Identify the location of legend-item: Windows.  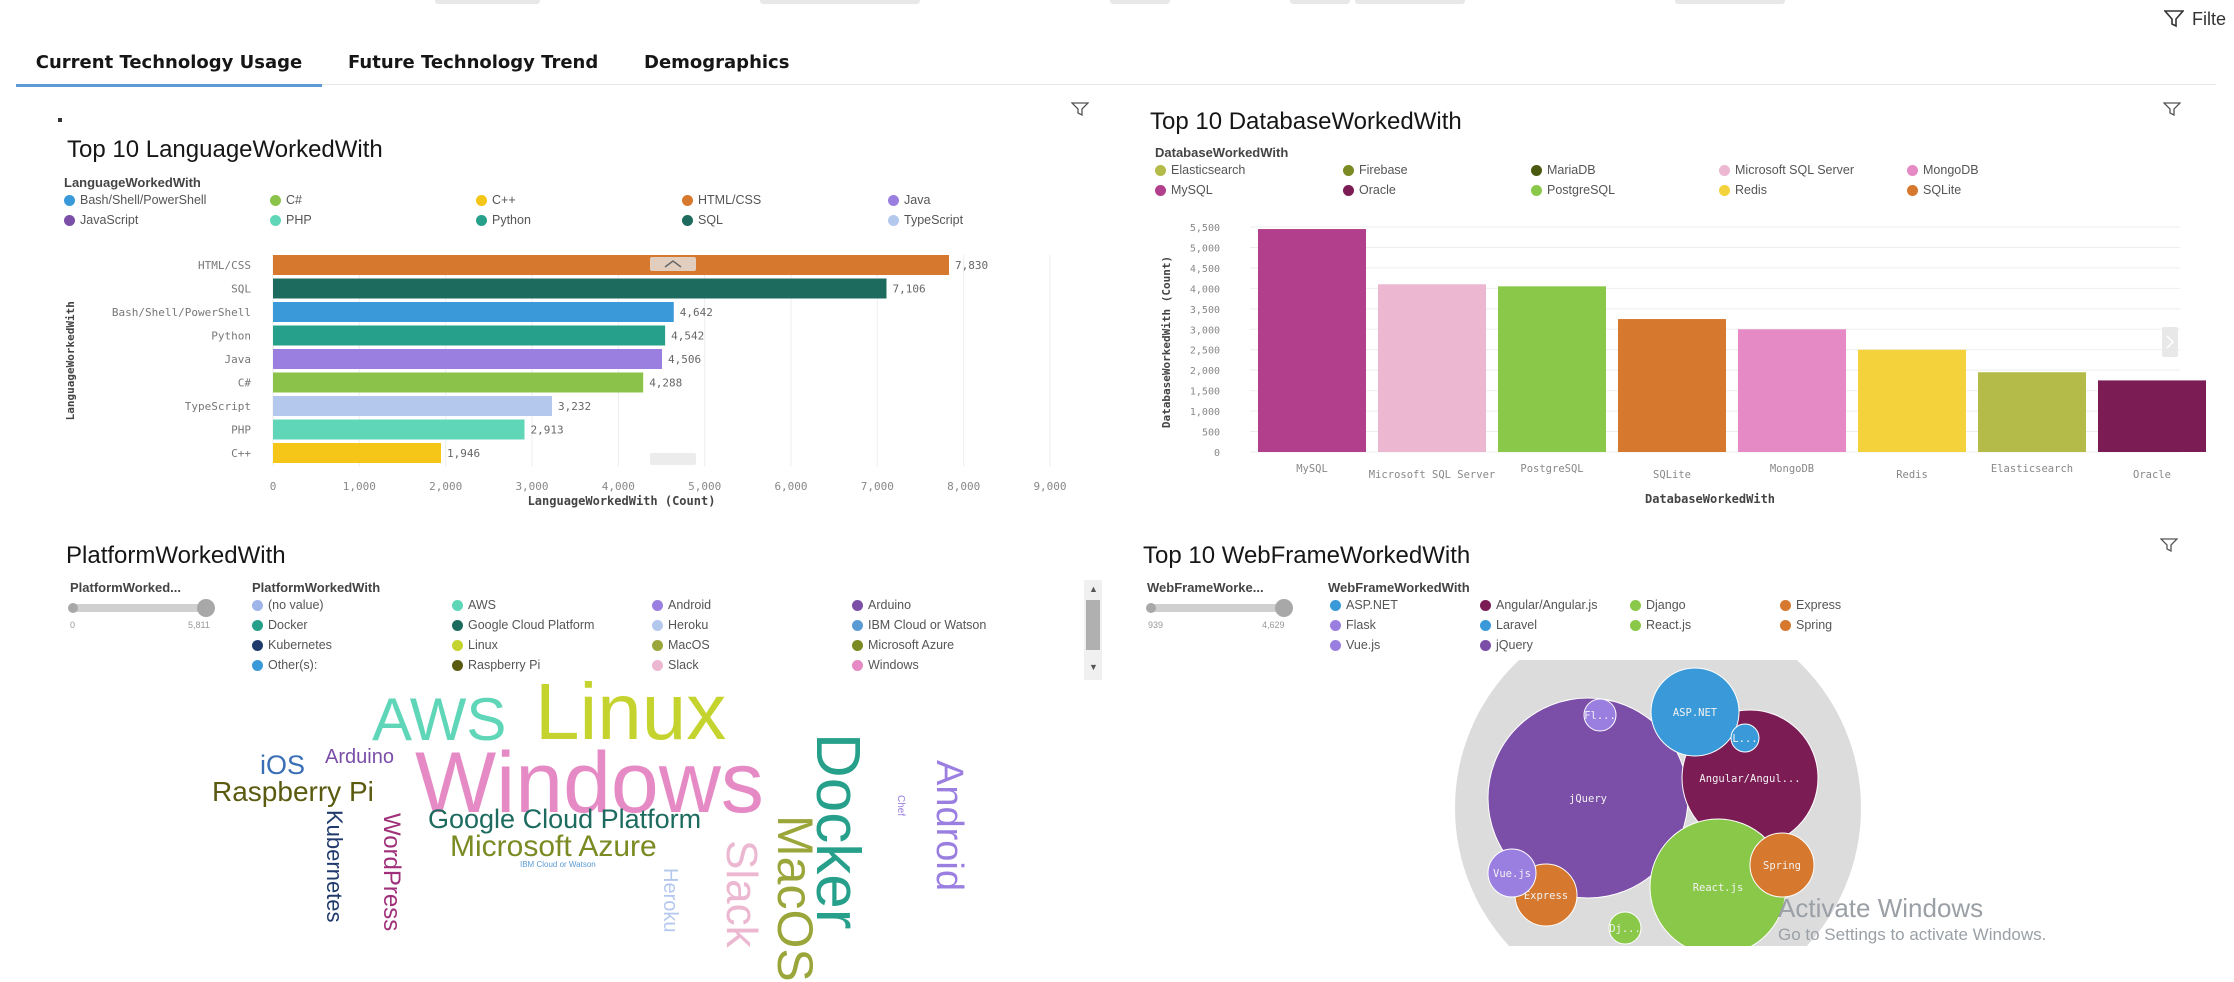
(885, 665).